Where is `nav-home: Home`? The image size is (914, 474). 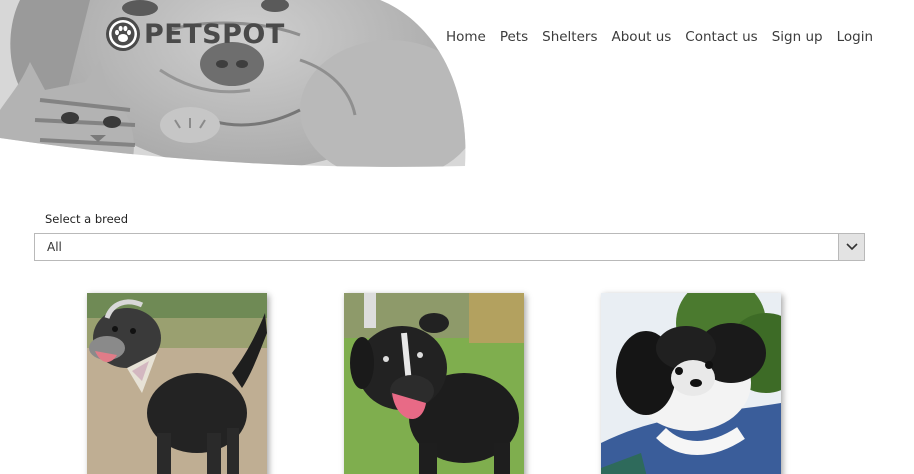
nav-home: Home is located at coordinates (466, 37).